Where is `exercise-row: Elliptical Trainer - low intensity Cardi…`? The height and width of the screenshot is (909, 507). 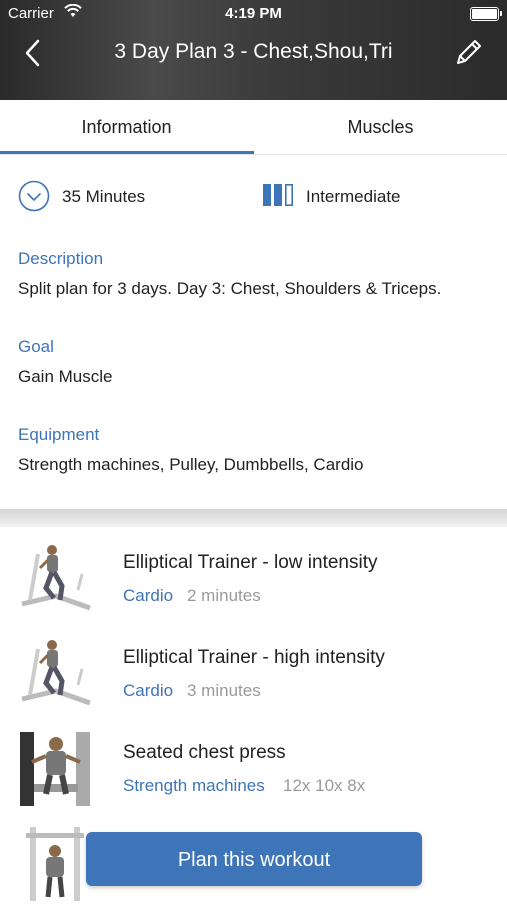 exercise-row: Elliptical Trainer - low intensity Cardi… is located at coordinates (253, 578).